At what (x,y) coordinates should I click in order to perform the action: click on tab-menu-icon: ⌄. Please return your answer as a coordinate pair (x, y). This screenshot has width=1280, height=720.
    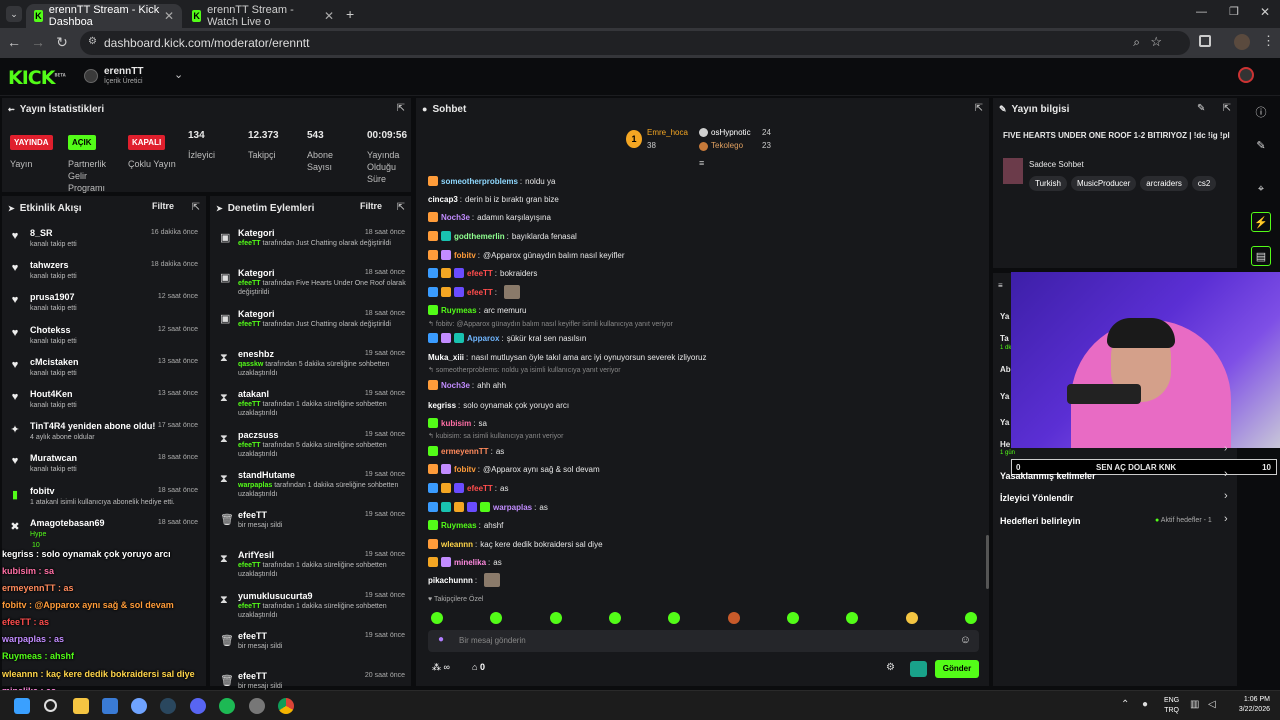
    Looking at the image, I should click on (14, 14).